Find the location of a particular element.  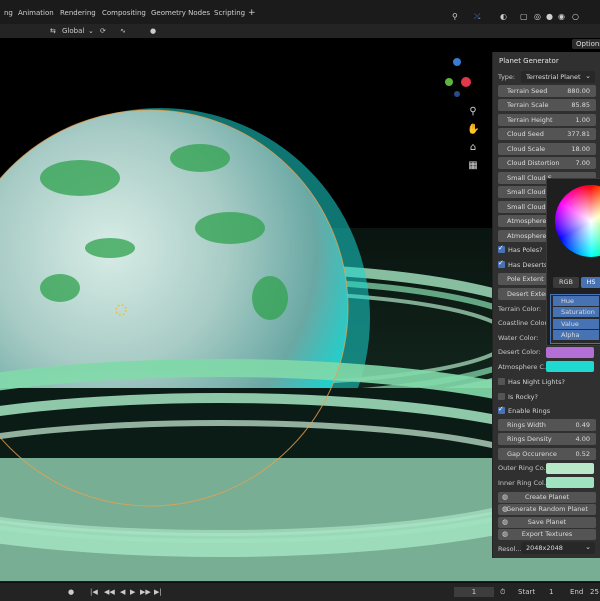

field-label: Pole Extent is located at coordinates (525, 279).